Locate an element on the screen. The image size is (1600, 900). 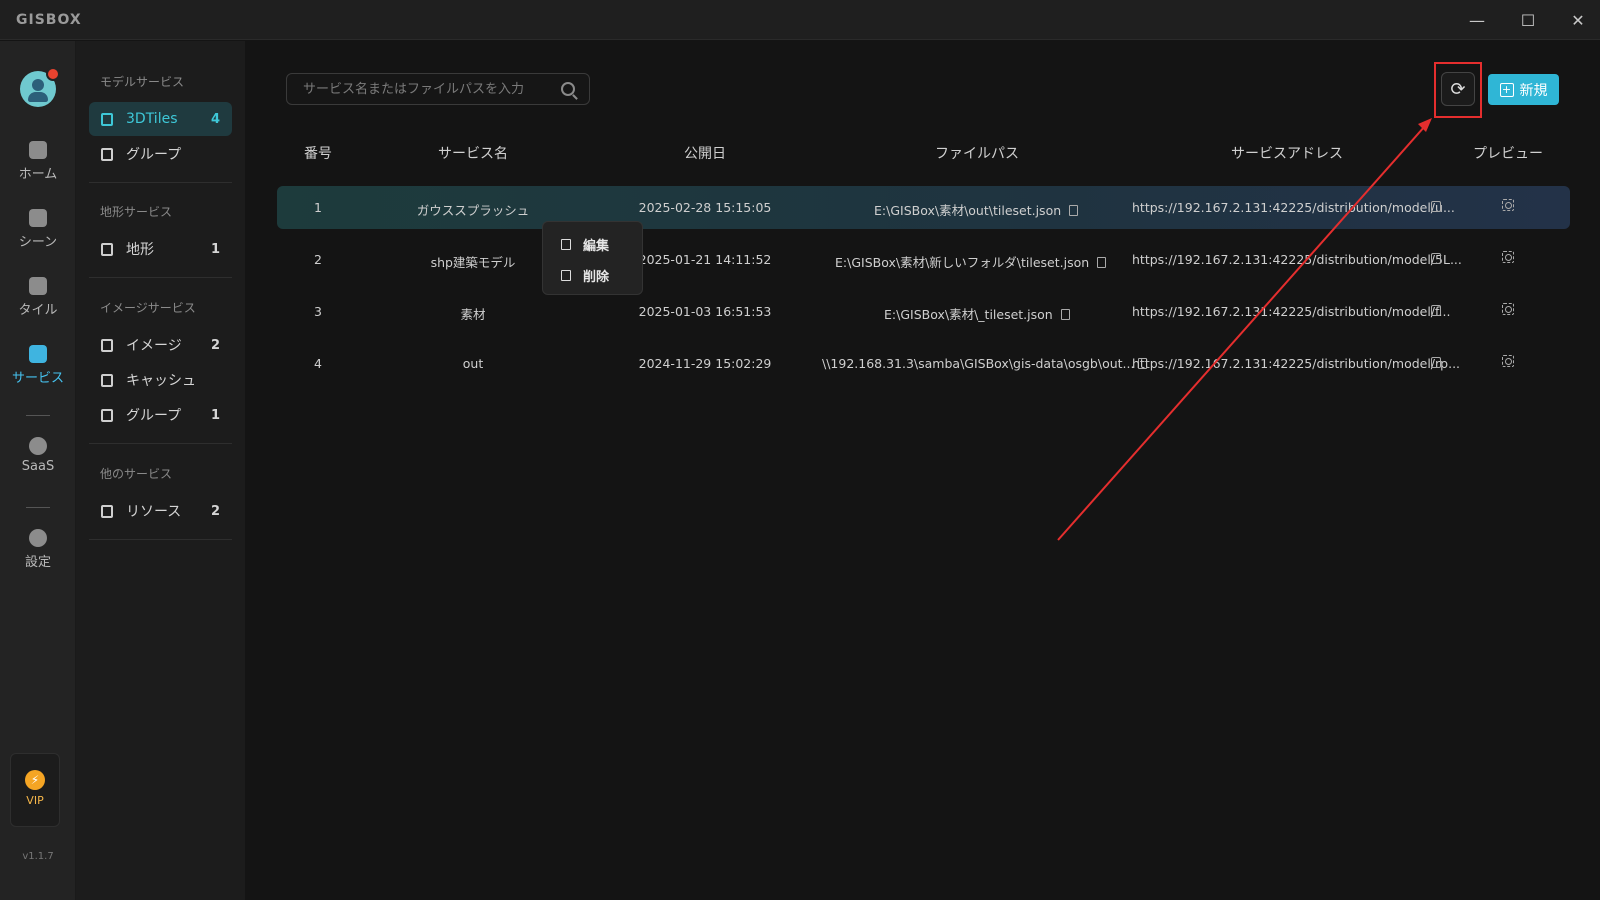
avatar is located at coordinates (40, 87).